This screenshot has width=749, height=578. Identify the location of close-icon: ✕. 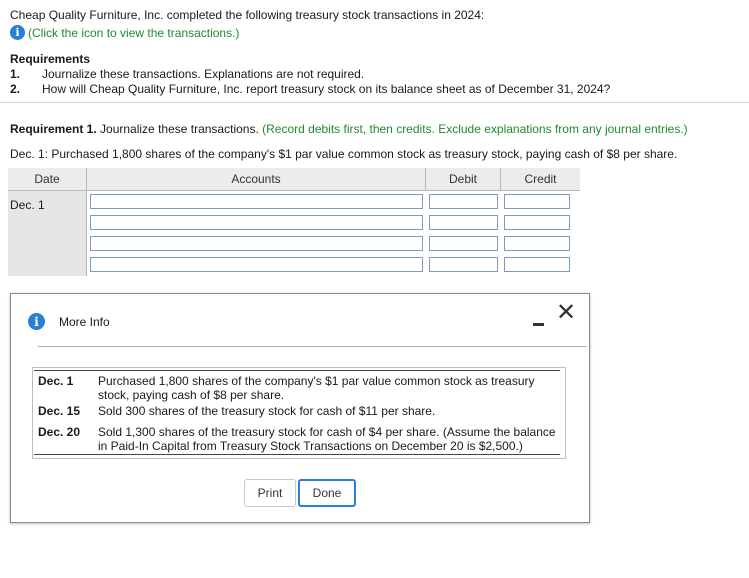
(566, 313).